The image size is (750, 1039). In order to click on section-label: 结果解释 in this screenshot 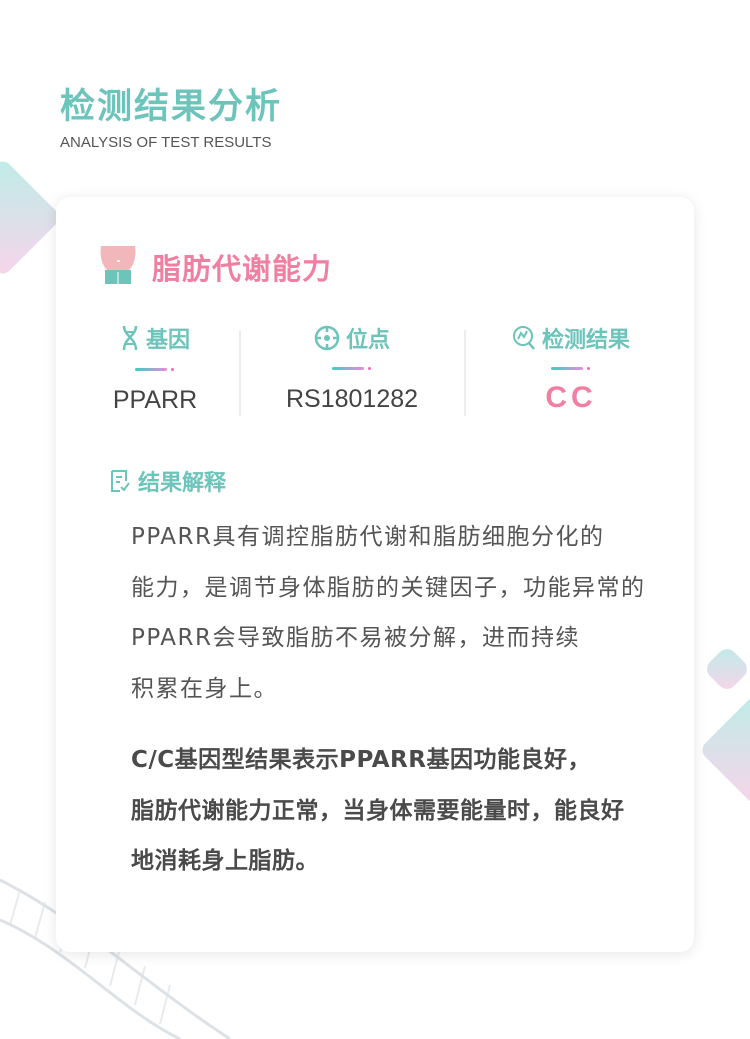, I will do `click(182, 483)`.